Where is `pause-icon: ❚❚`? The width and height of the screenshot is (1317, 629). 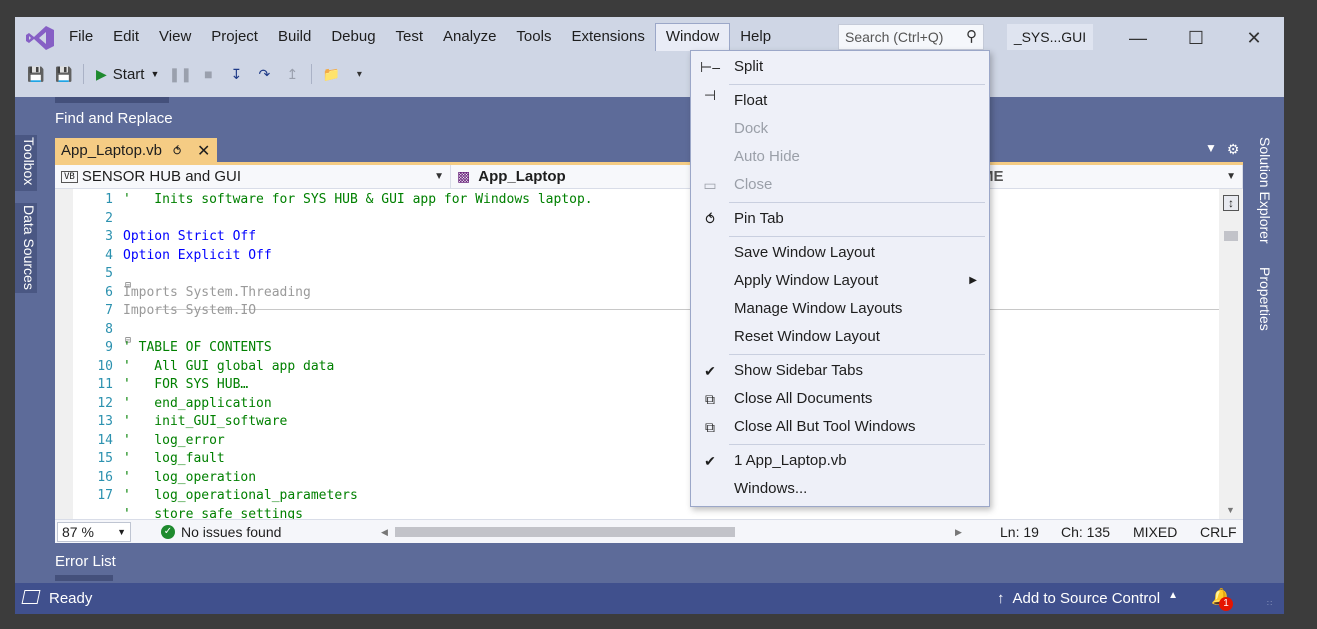
pause-icon: ❚❚ is located at coordinates (180, 74).